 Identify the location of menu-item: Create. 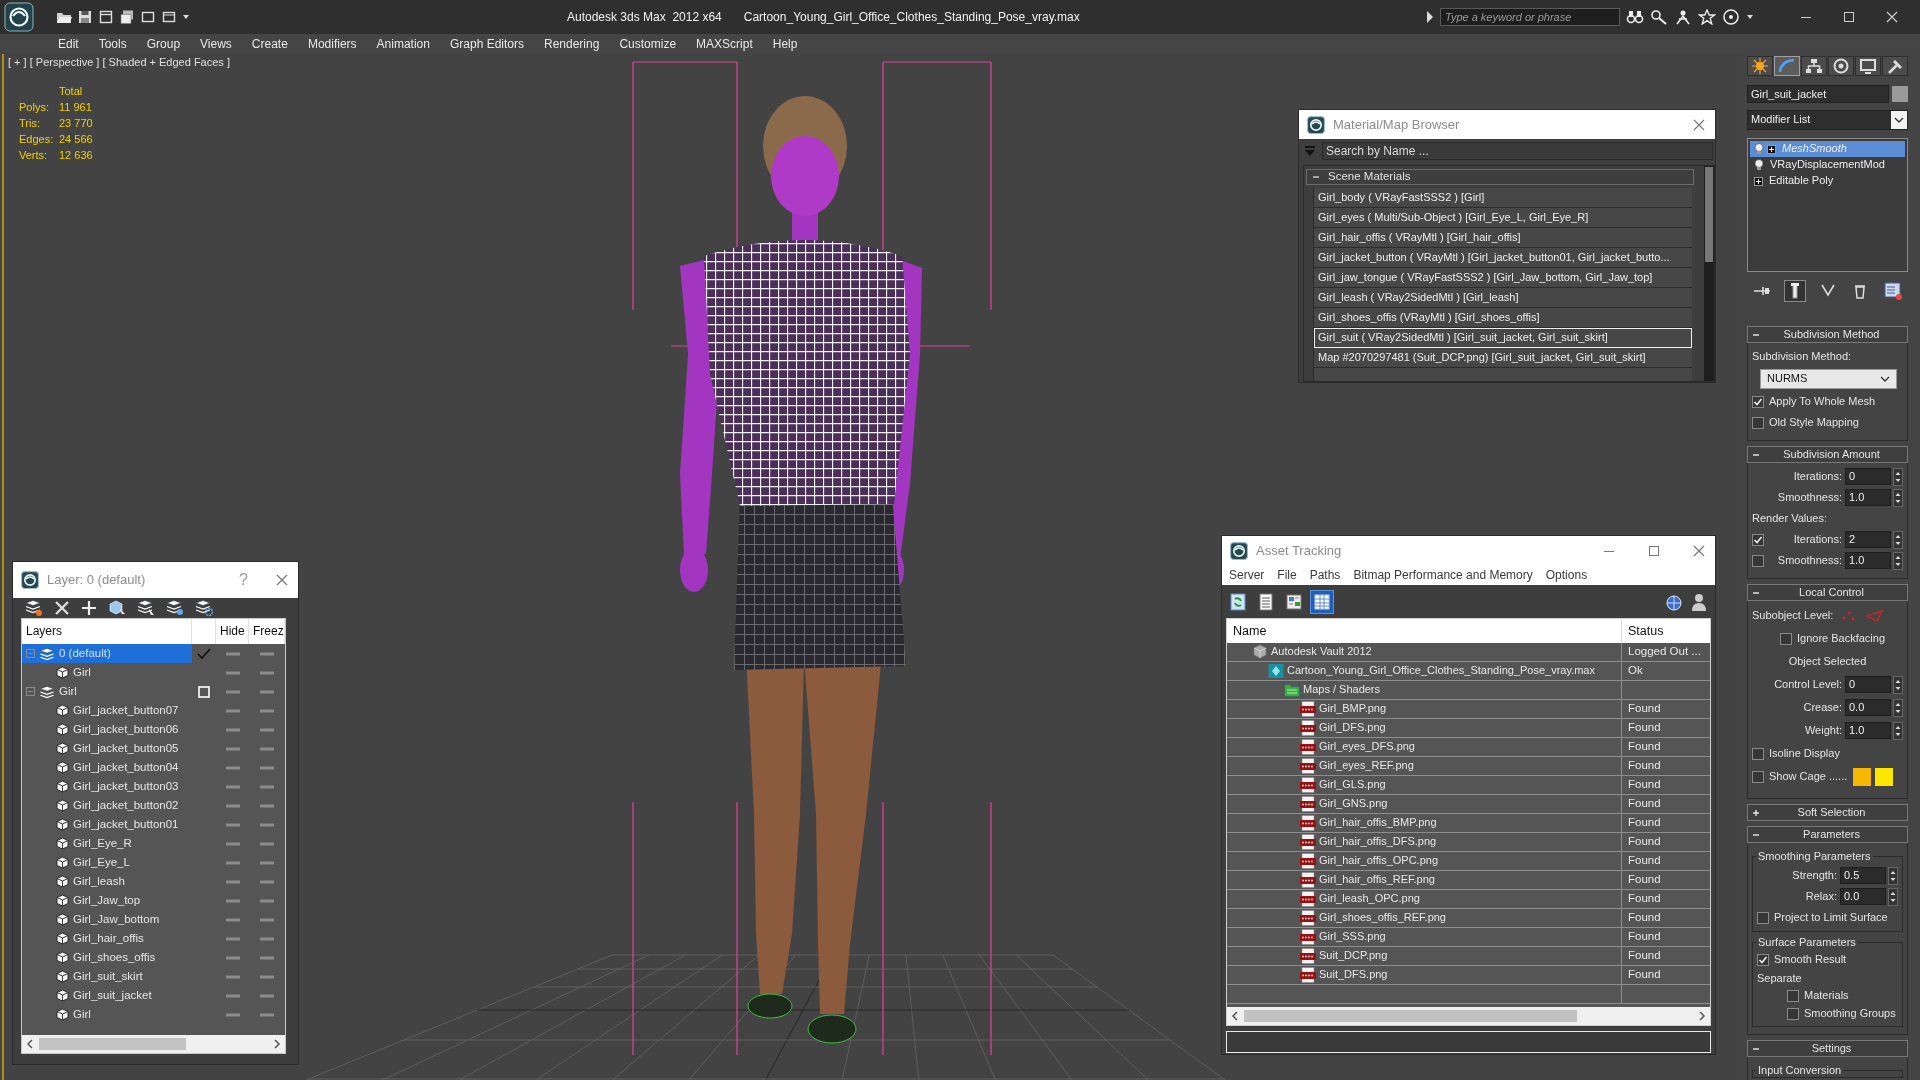
(269, 44).